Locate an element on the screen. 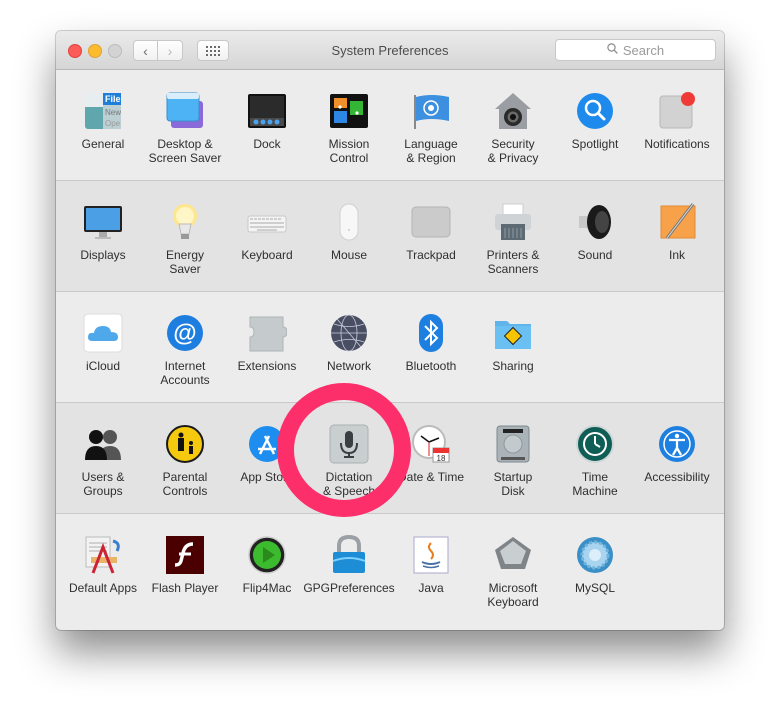 This screenshot has height=710, width=780. show-all-button is located at coordinates (213, 50).